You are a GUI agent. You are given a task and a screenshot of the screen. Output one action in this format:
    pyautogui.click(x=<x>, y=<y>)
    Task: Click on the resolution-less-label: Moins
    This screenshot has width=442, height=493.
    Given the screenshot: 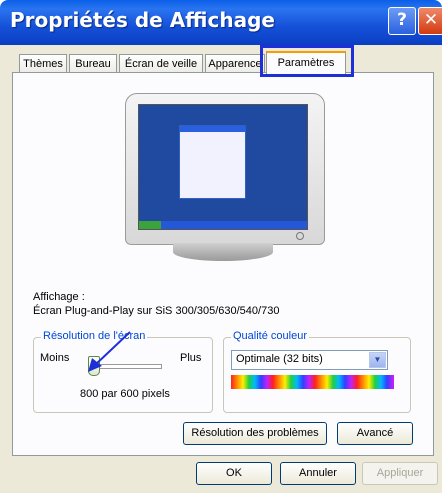 What is the action you would take?
    pyautogui.click(x=55, y=358)
    